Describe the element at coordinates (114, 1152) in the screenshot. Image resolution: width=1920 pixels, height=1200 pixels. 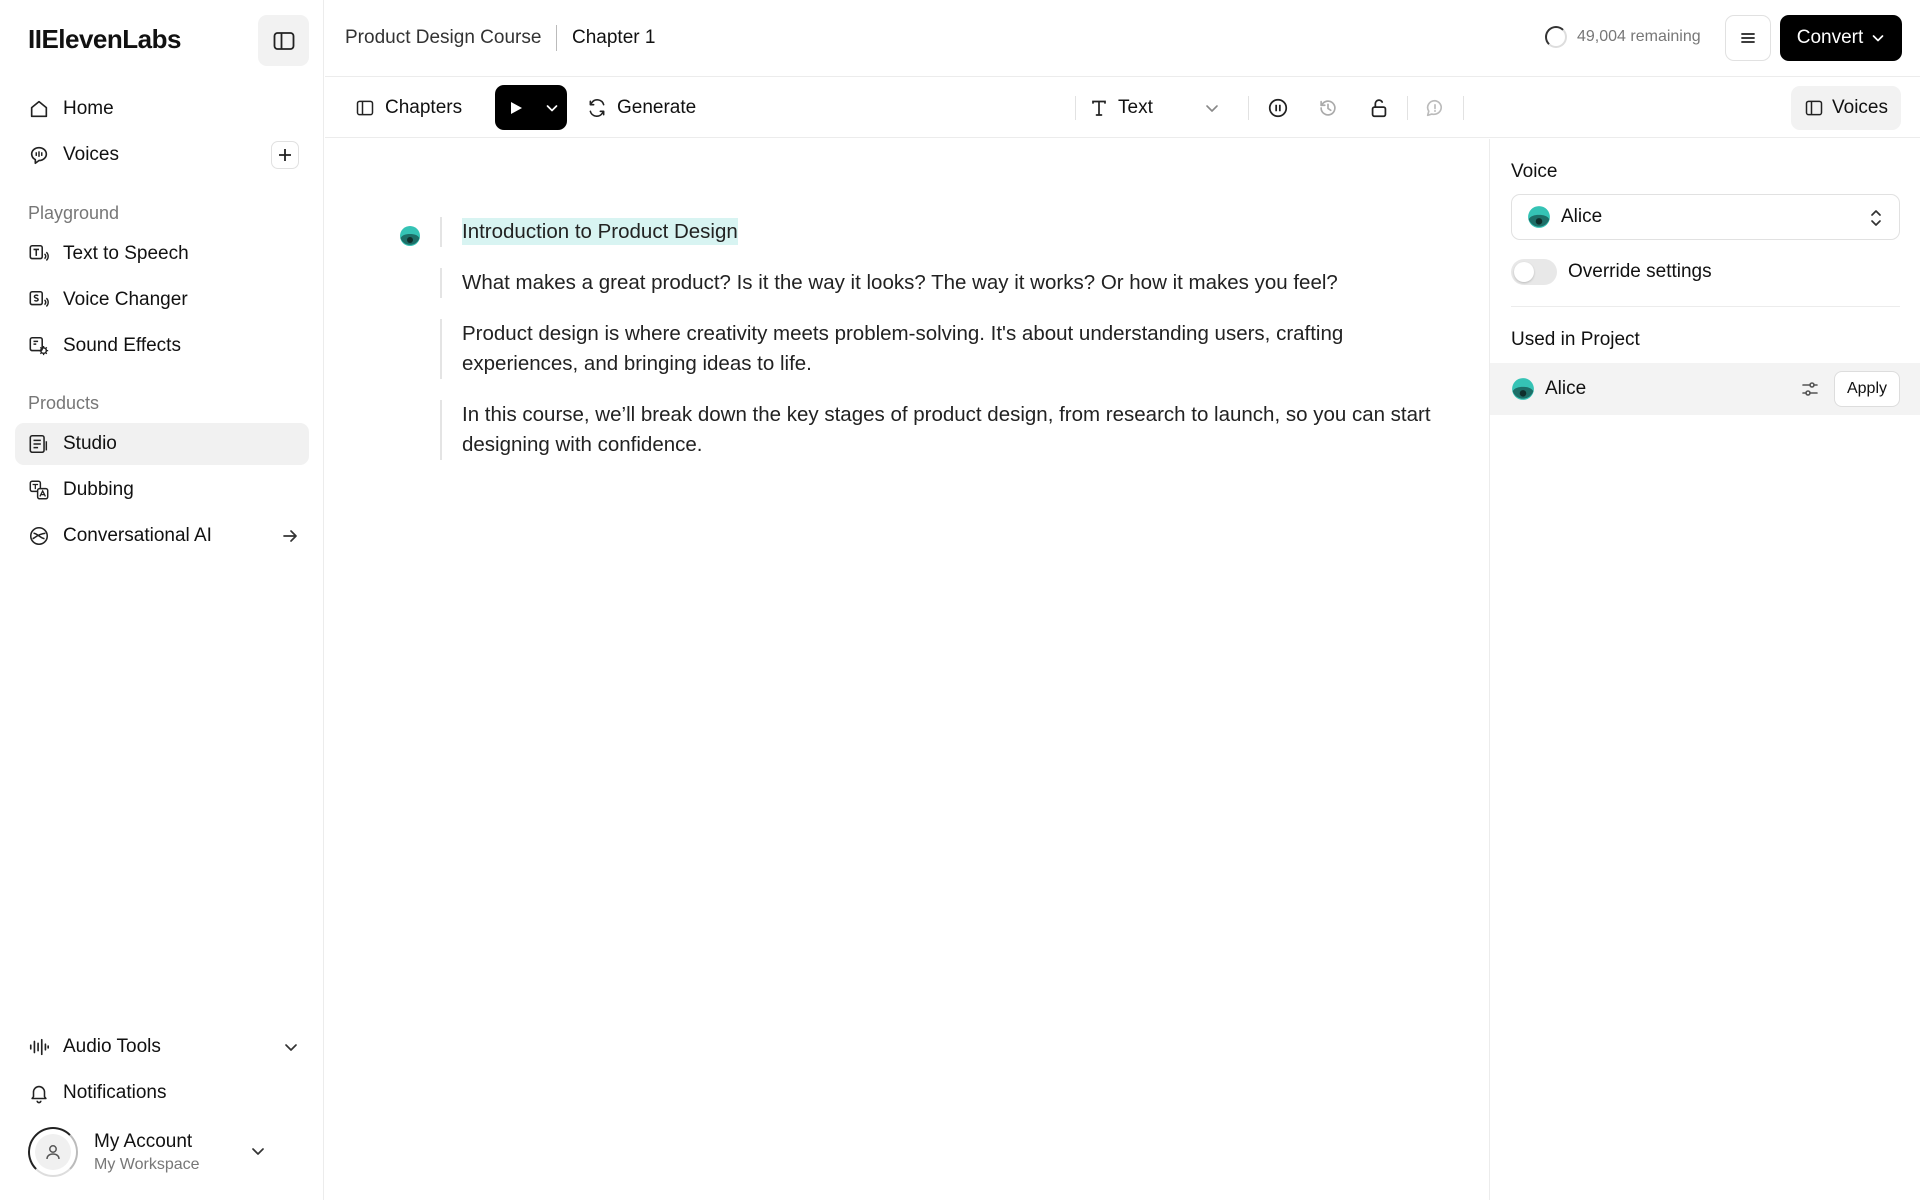
I see `account-menu: My Account My Workspace` at that location.